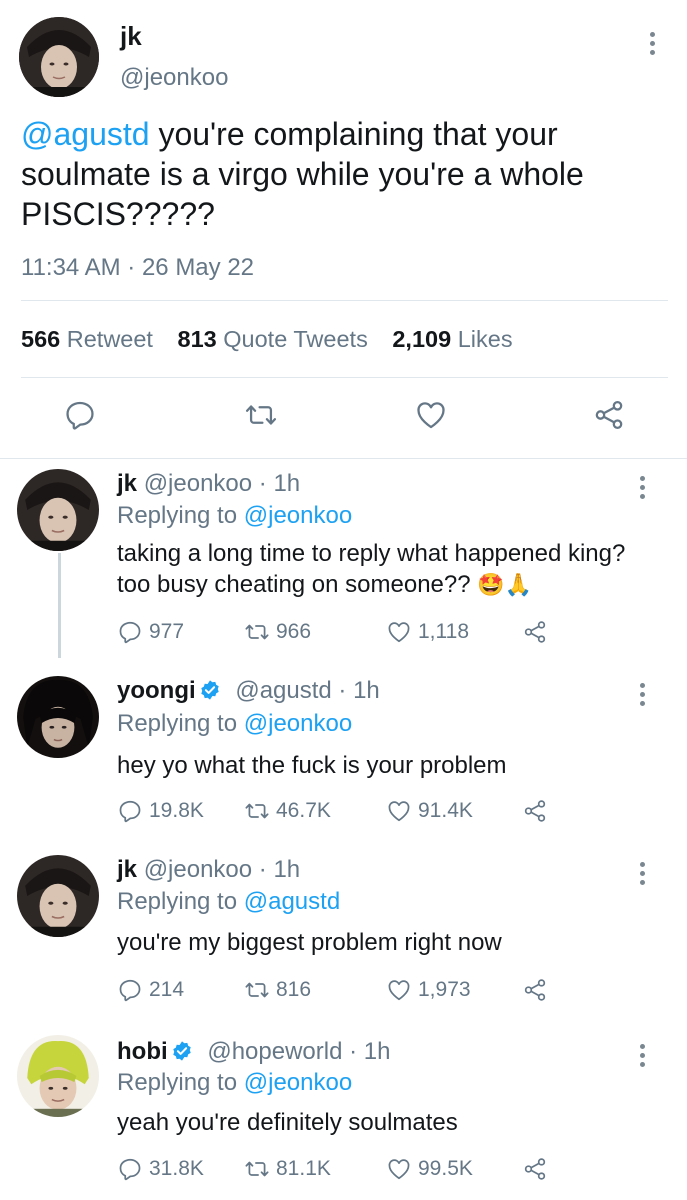 The image size is (687, 1200). I want to click on reply-header: jk @jeonkoo · 1h, so click(208, 484).